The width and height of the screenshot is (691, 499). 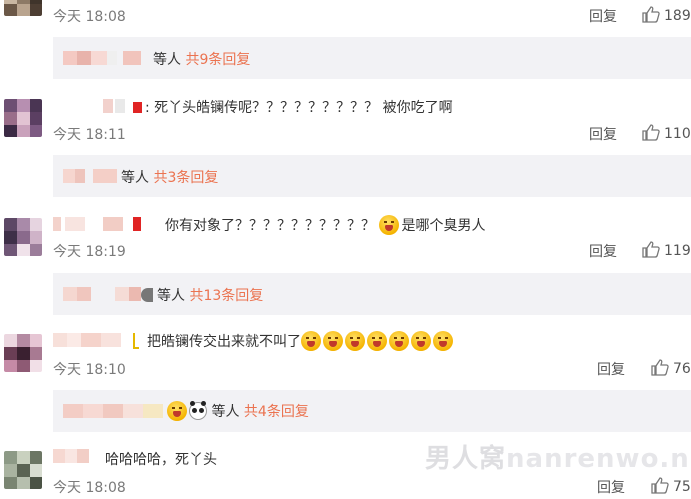 I want to click on like-count: 110, so click(x=677, y=134).